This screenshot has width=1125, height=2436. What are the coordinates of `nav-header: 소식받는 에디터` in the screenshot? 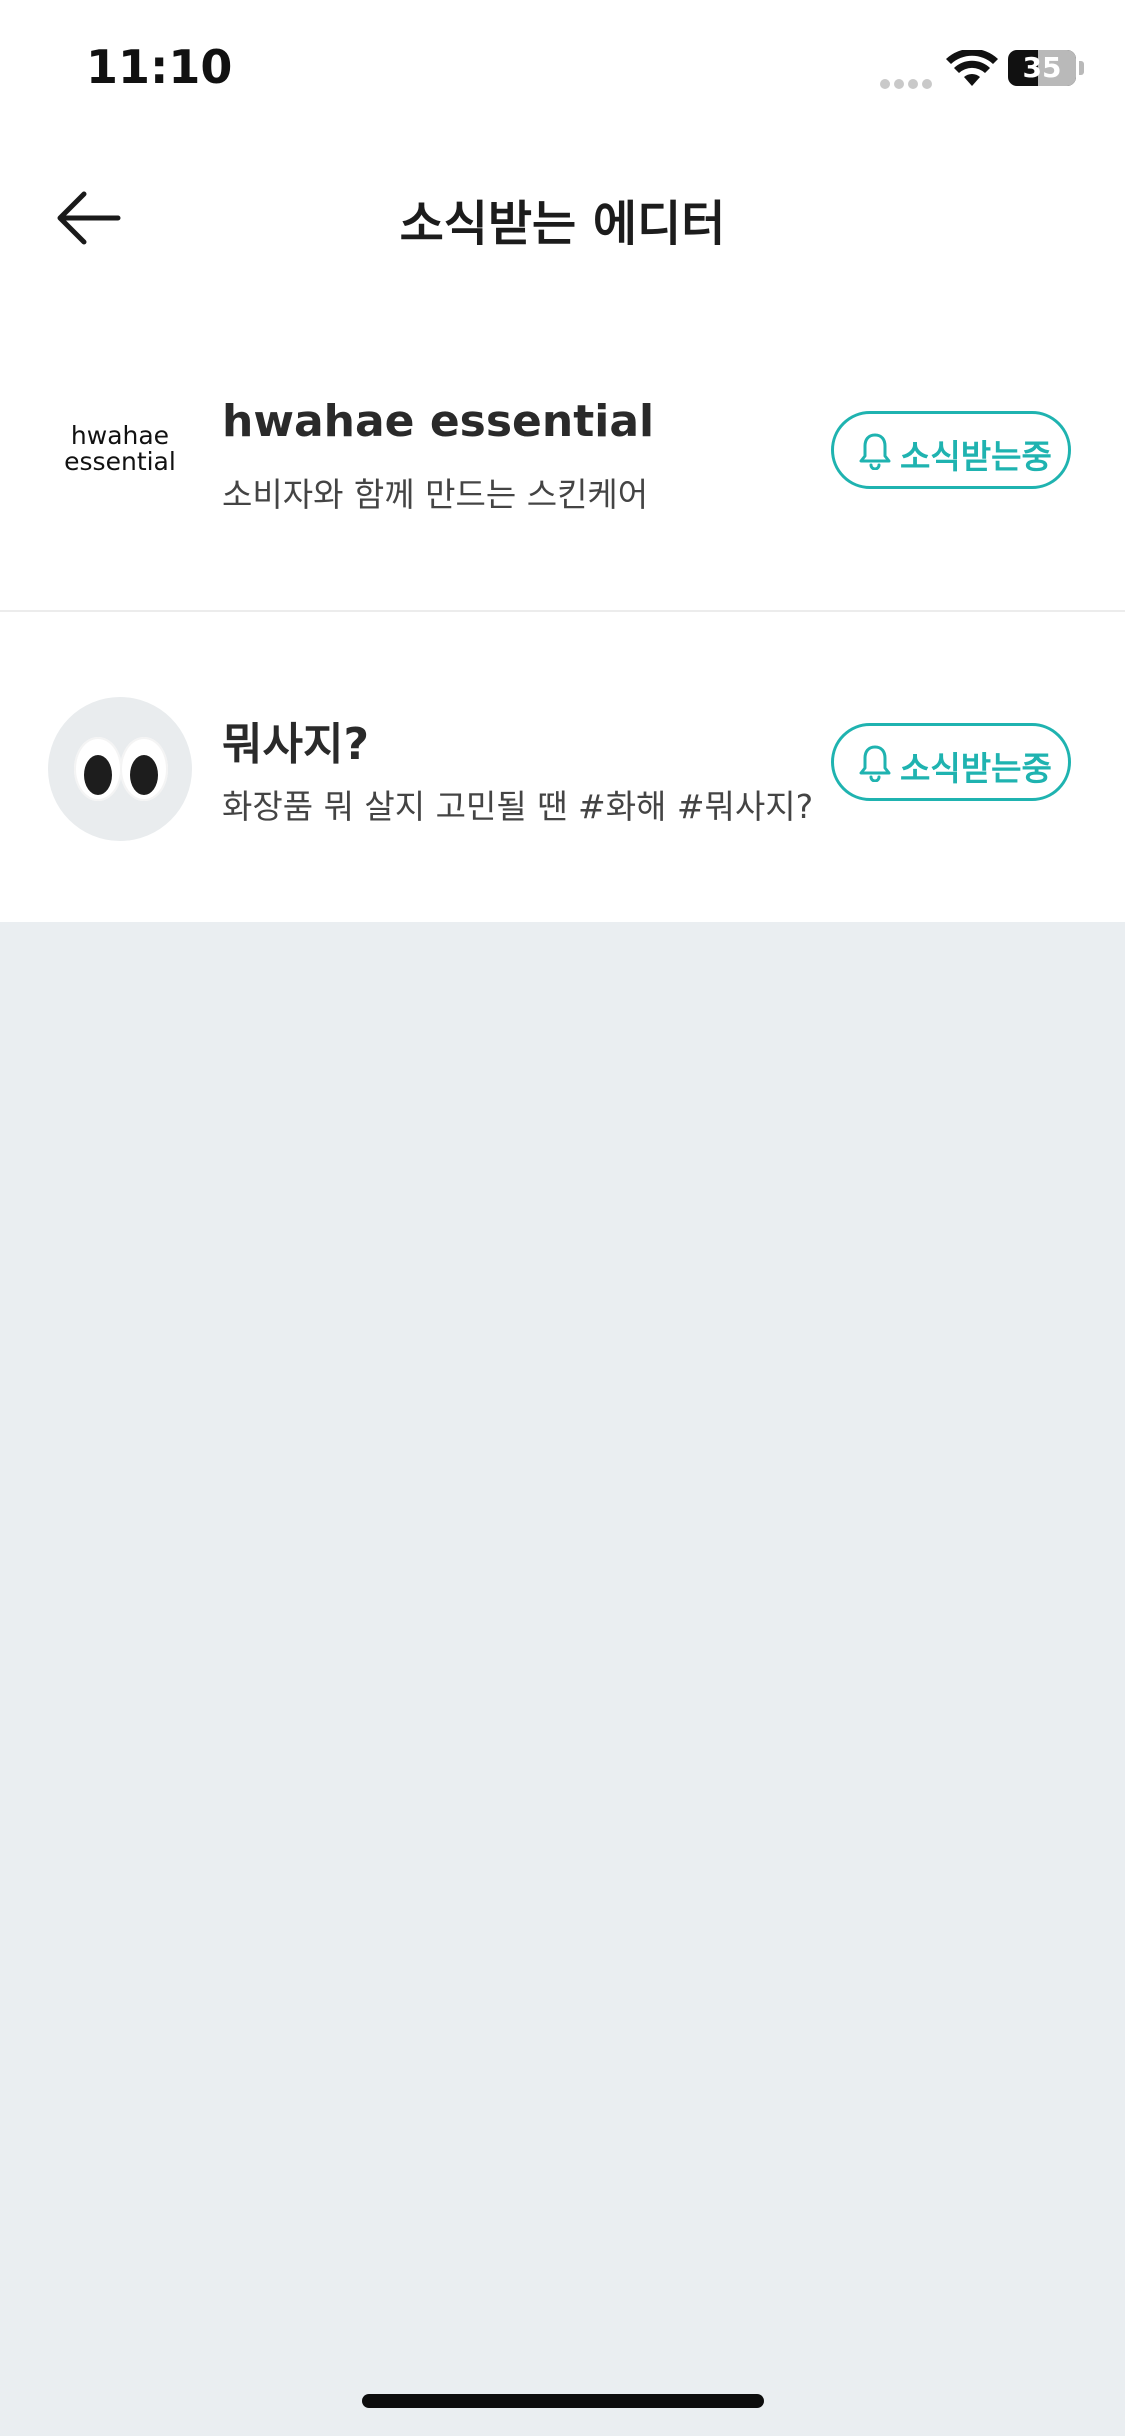 It's located at (562, 215).